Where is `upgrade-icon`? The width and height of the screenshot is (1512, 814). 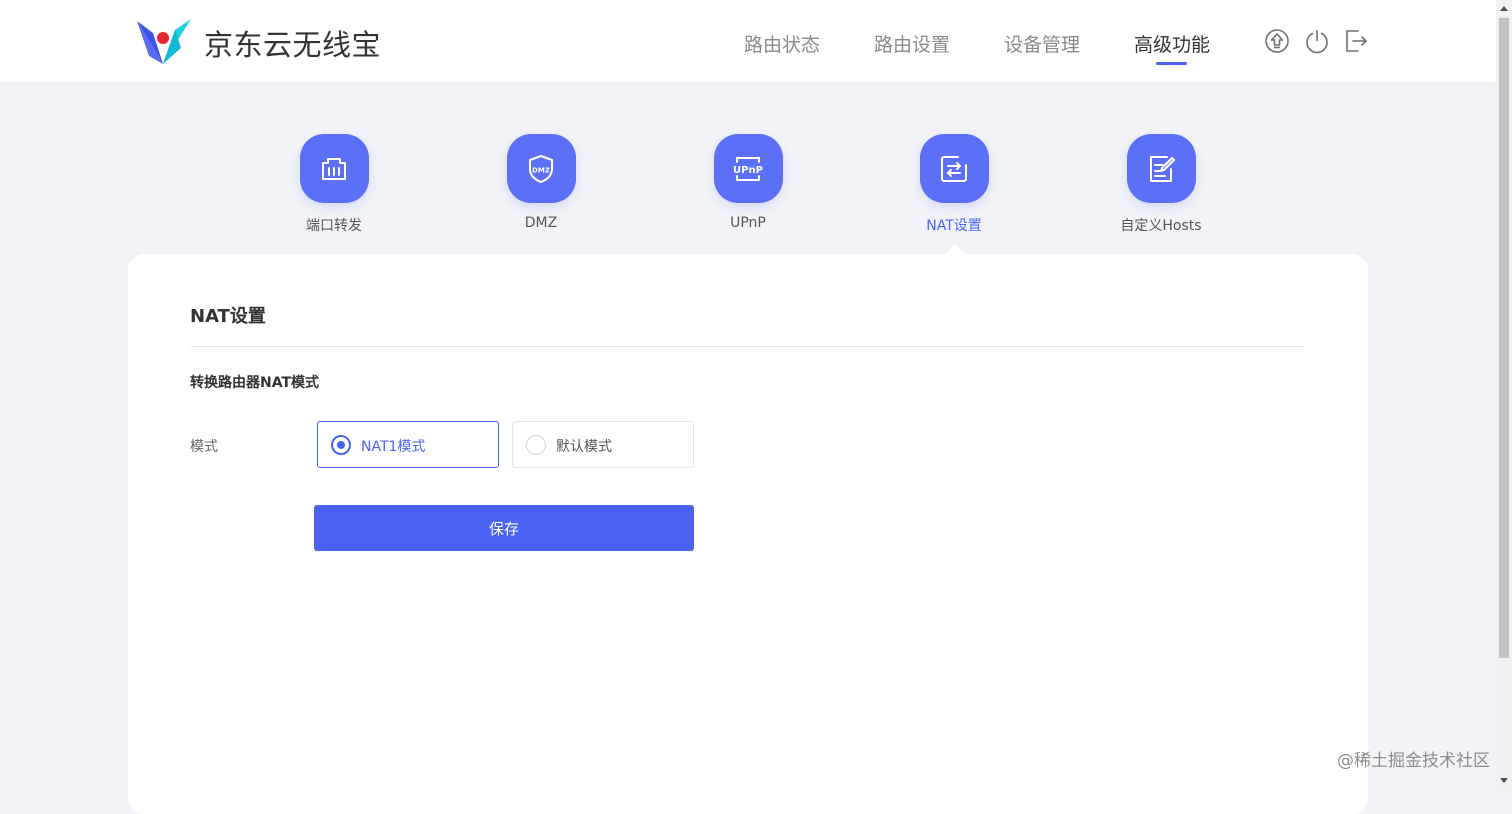 upgrade-icon is located at coordinates (1277, 41).